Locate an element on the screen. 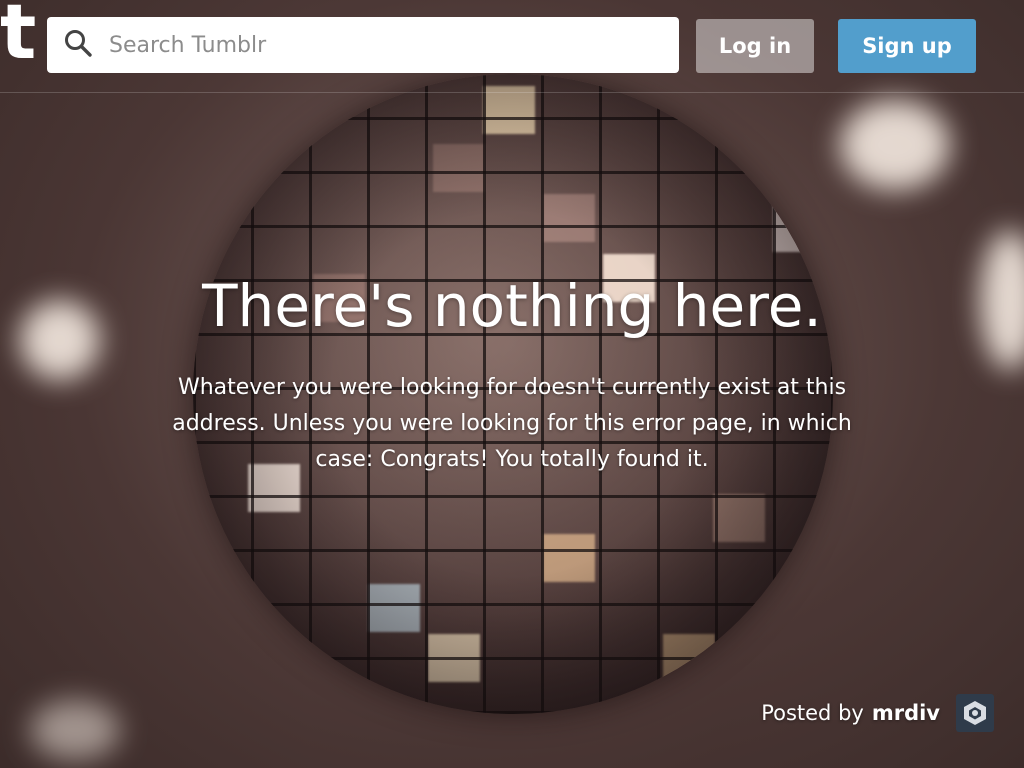 The height and width of the screenshot is (768, 1024). signup-button: Sign up is located at coordinates (907, 46).